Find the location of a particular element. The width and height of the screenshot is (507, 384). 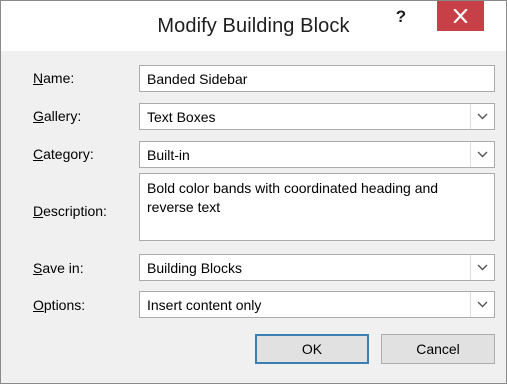

save-in-label: Save in: is located at coordinates (58, 268).